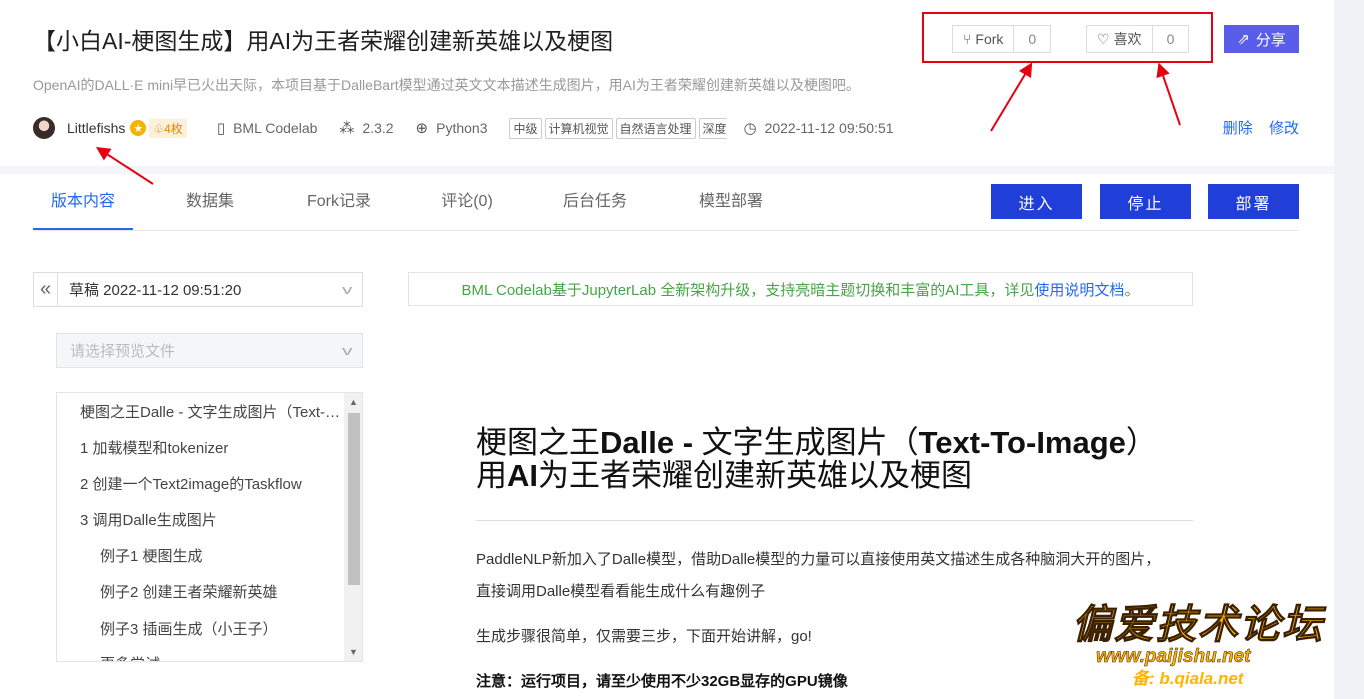 The height and width of the screenshot is (699, 1364). What do you see at coordinates (148, 519) in the screenshot?
I see `toc-item: 3 调用Dalle生成图片` at bounding box center [148, 519].